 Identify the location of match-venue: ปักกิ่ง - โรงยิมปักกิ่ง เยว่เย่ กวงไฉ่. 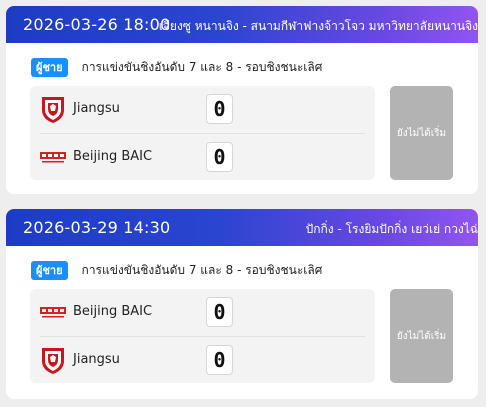
(391, 229).